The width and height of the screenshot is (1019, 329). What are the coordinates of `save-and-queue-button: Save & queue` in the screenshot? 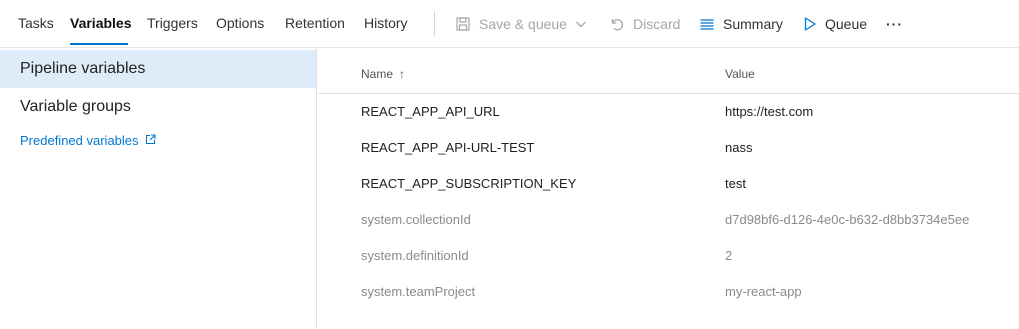 It's located at (521, 24).